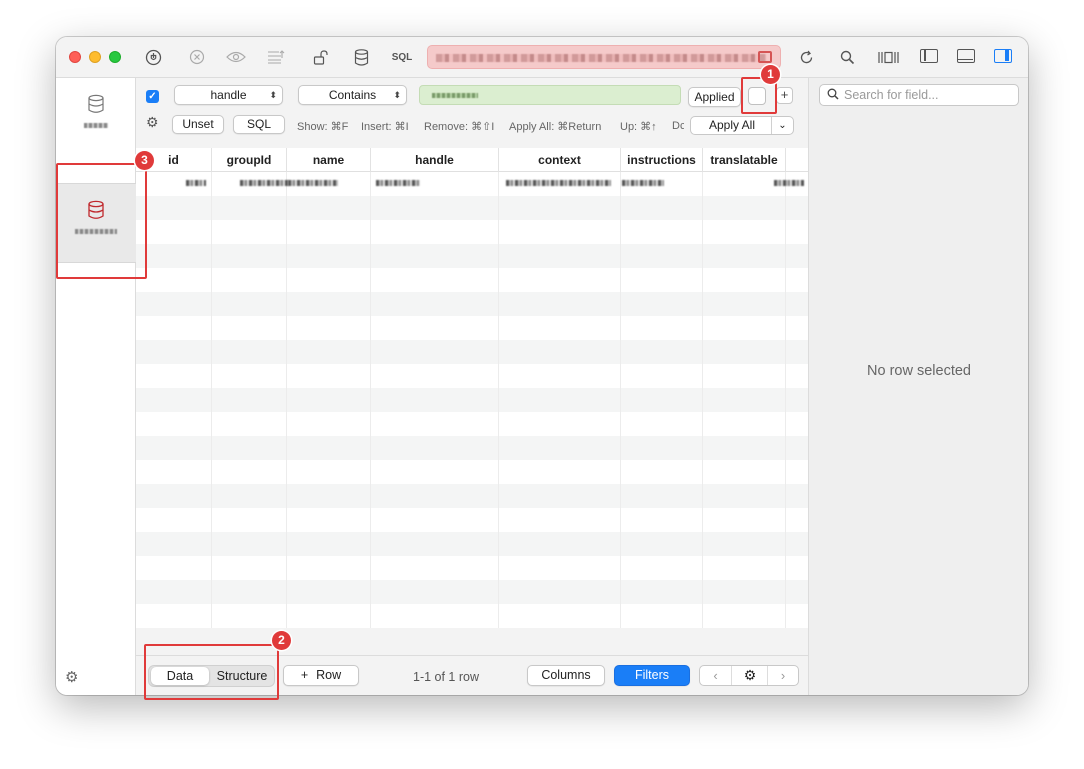 The width and height of the screenshot is (1084, 769). Describe the element at coordinates (555, 127) in the screenshot. I see `hint-apply-all: Apply All: ⌘Return` at that location.